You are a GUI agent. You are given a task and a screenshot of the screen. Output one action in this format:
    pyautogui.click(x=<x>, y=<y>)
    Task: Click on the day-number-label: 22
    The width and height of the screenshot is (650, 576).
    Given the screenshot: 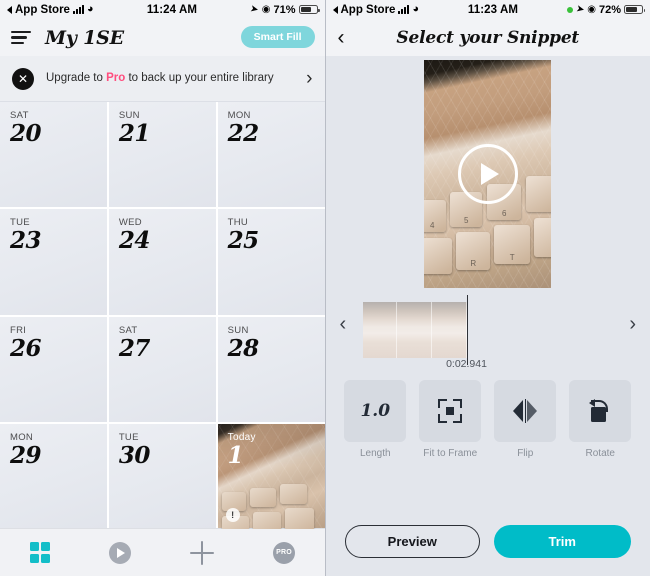 What is the action you would take?
    pyautogui.click(x=243, y=133)
    